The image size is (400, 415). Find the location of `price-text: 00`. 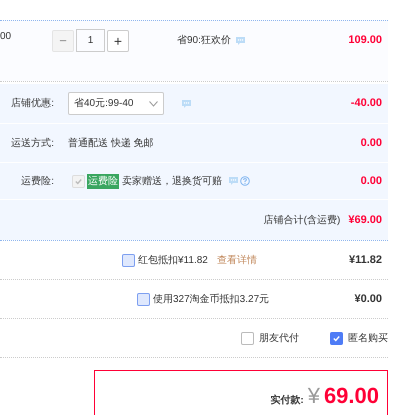

price-text: 00 is located at coordinates (6, 37).